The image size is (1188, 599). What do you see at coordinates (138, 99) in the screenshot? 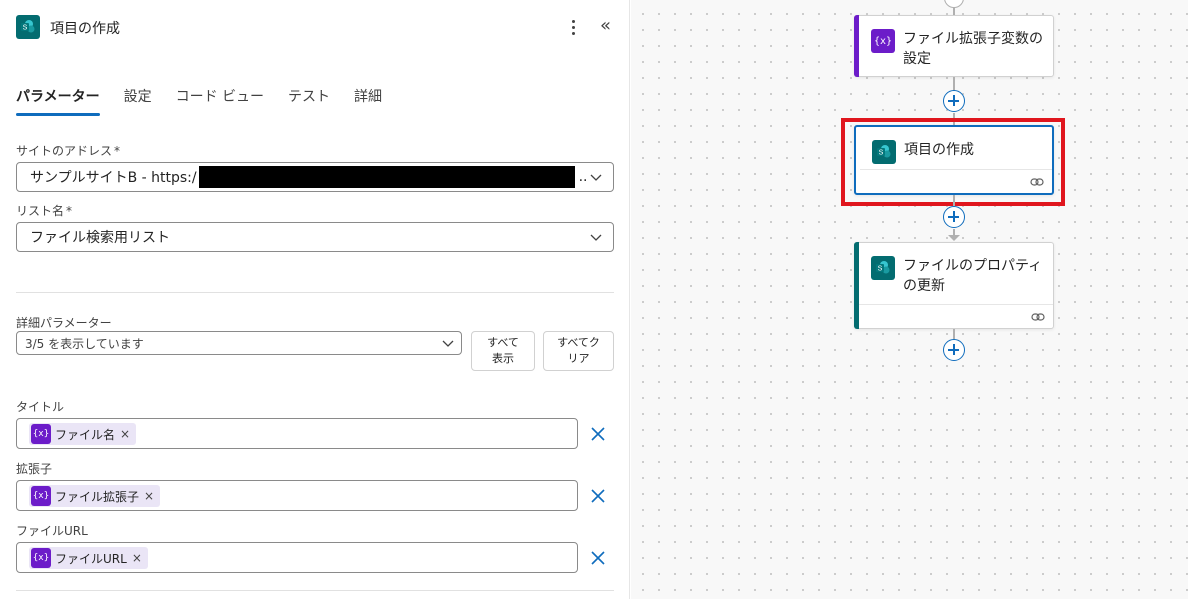
I see `tab-settings: 設定` at bounding box center [138, 99].